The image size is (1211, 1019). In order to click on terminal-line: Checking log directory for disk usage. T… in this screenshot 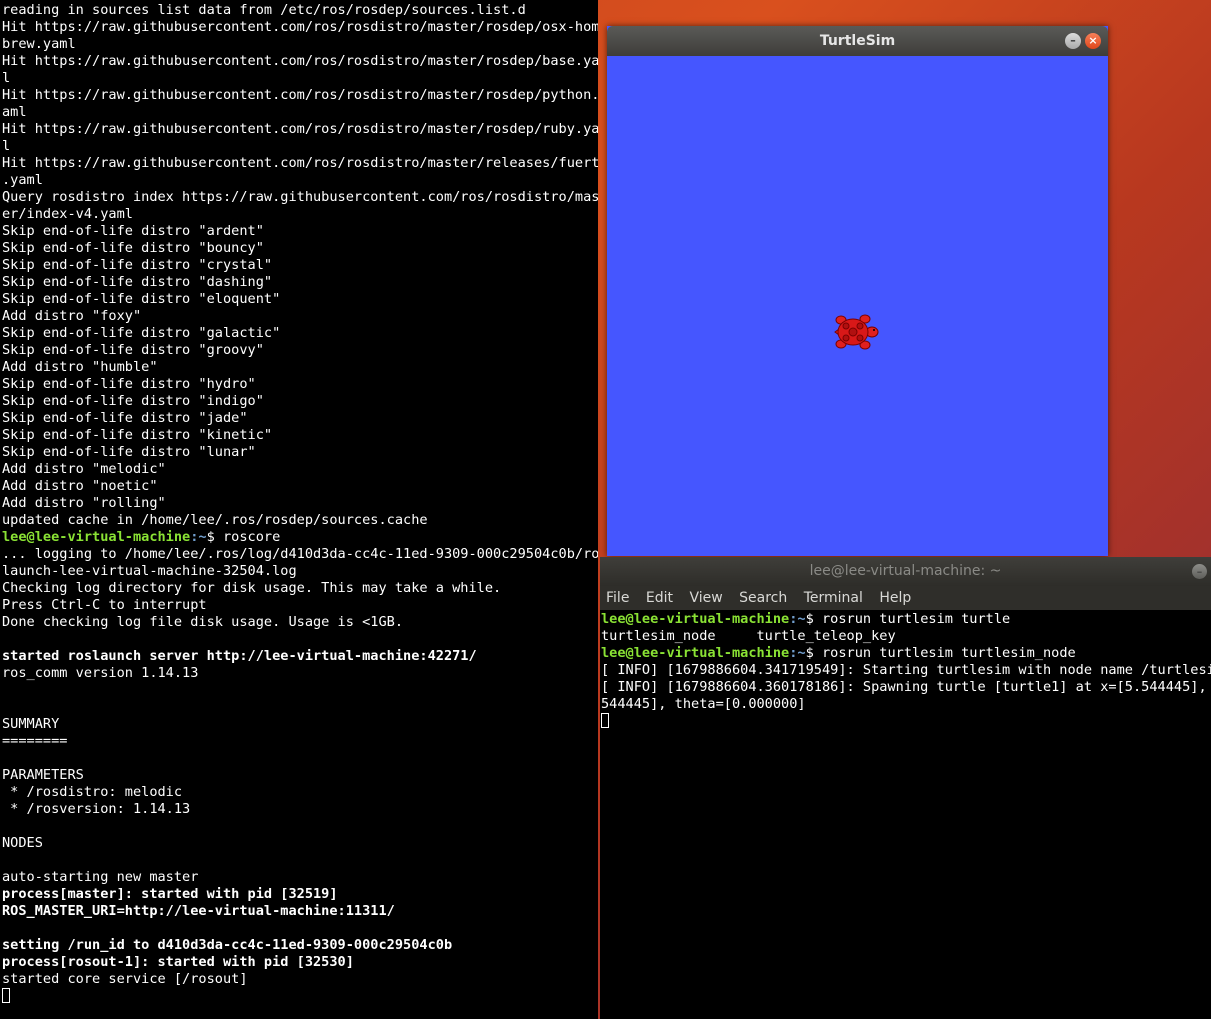, I will do `click(252, 588)`.